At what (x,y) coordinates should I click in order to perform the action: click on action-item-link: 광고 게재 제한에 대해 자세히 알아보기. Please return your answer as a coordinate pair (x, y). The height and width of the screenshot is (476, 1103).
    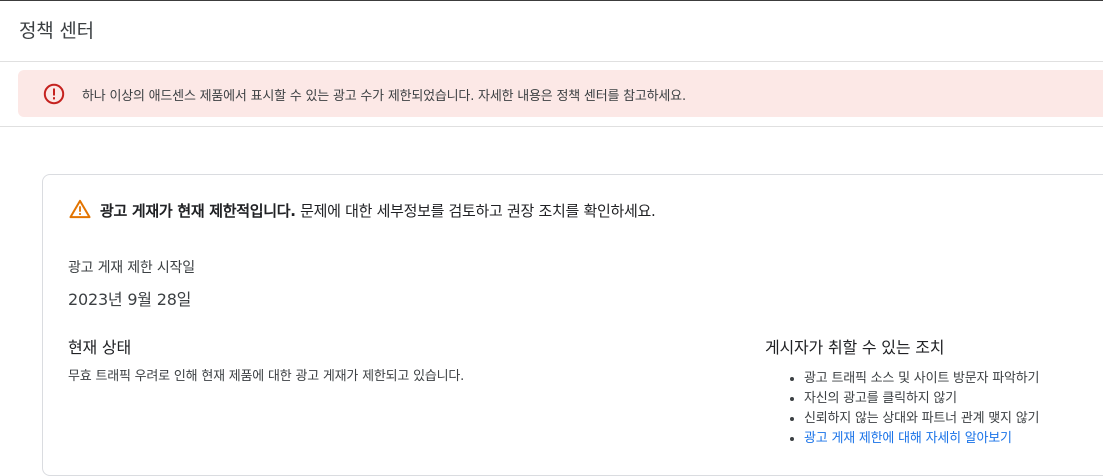
    Looking at the image, I should click on (921, 439).